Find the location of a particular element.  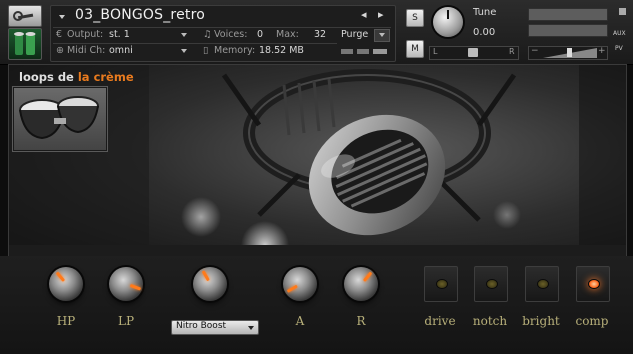

hp-label: HP is located at coordinates (66, 321).